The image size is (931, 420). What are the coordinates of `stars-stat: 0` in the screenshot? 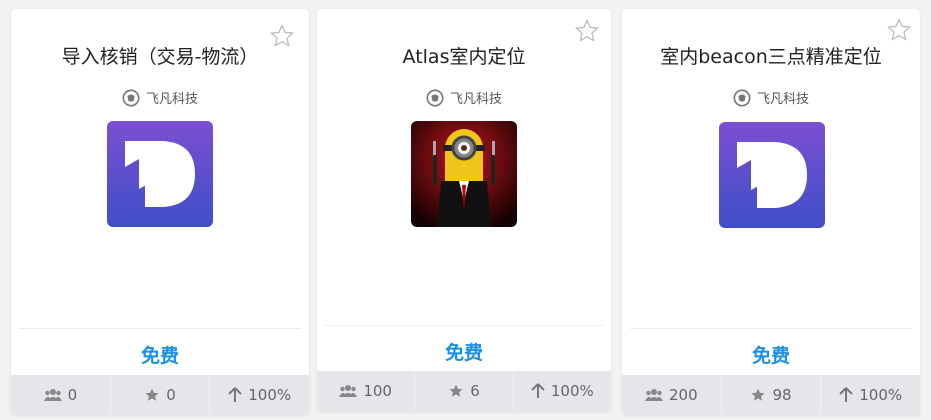 It's located at (161, 395).